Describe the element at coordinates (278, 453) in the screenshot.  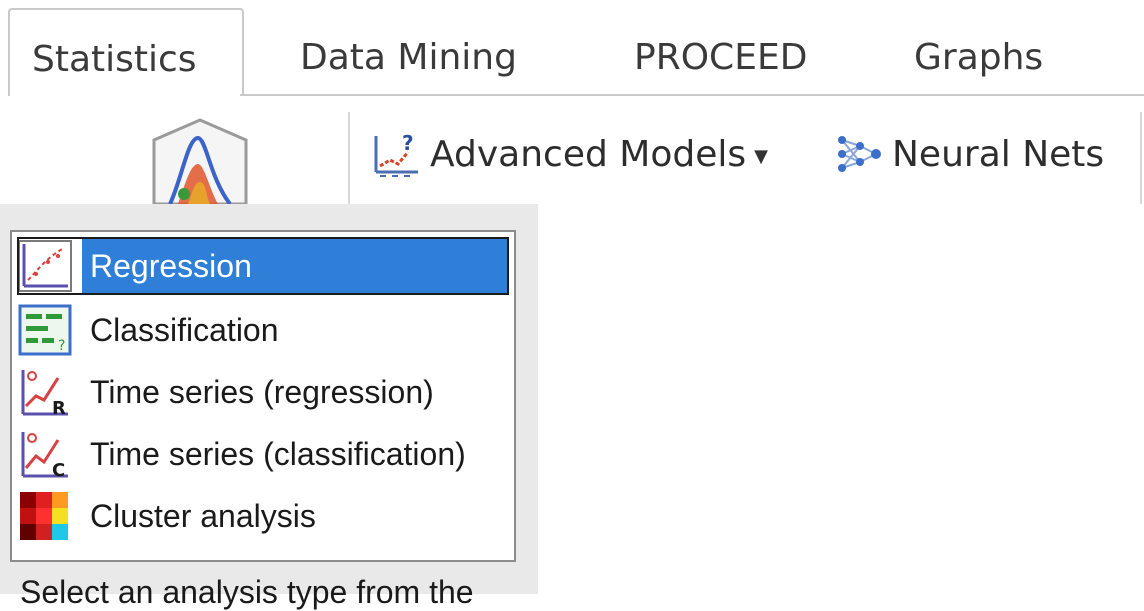
I see `list-item-label: Time series (classification)` at that location.